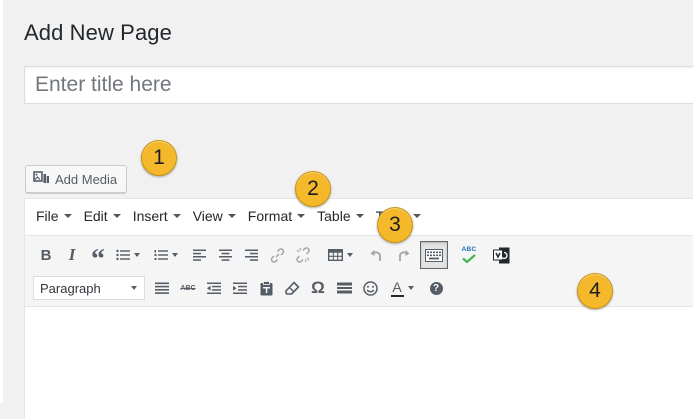 The height and width of the screenshot is (419, 693). I want to click on align-right-icon, so click(251, 255).